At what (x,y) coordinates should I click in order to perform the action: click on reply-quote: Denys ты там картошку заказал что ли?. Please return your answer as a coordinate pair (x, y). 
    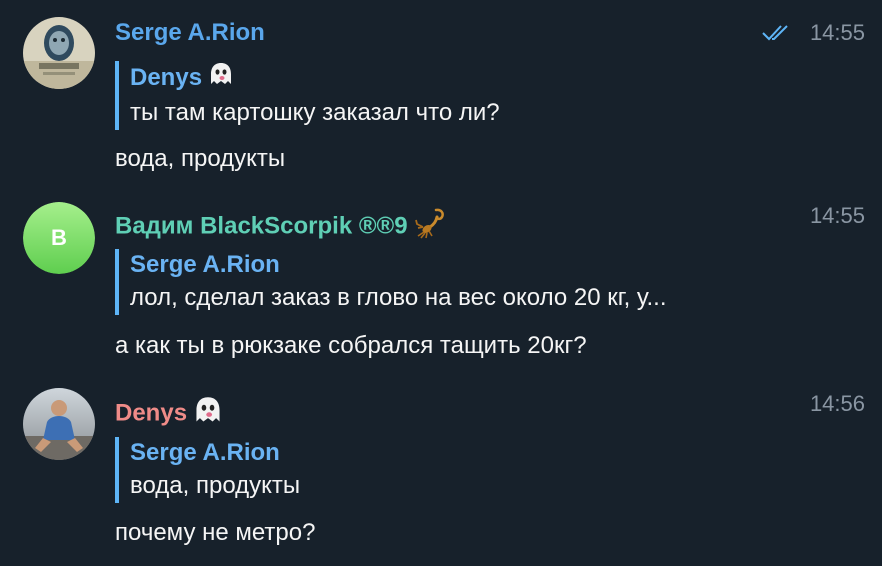
    Looking at the image, I should click on (307, 95).